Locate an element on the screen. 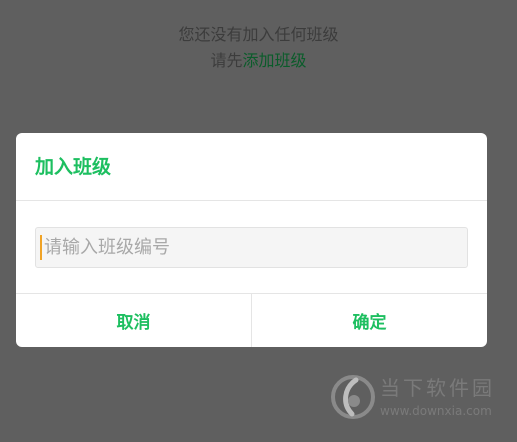  watermark-name: 当下软件园 is located at coordinates (437, 388).